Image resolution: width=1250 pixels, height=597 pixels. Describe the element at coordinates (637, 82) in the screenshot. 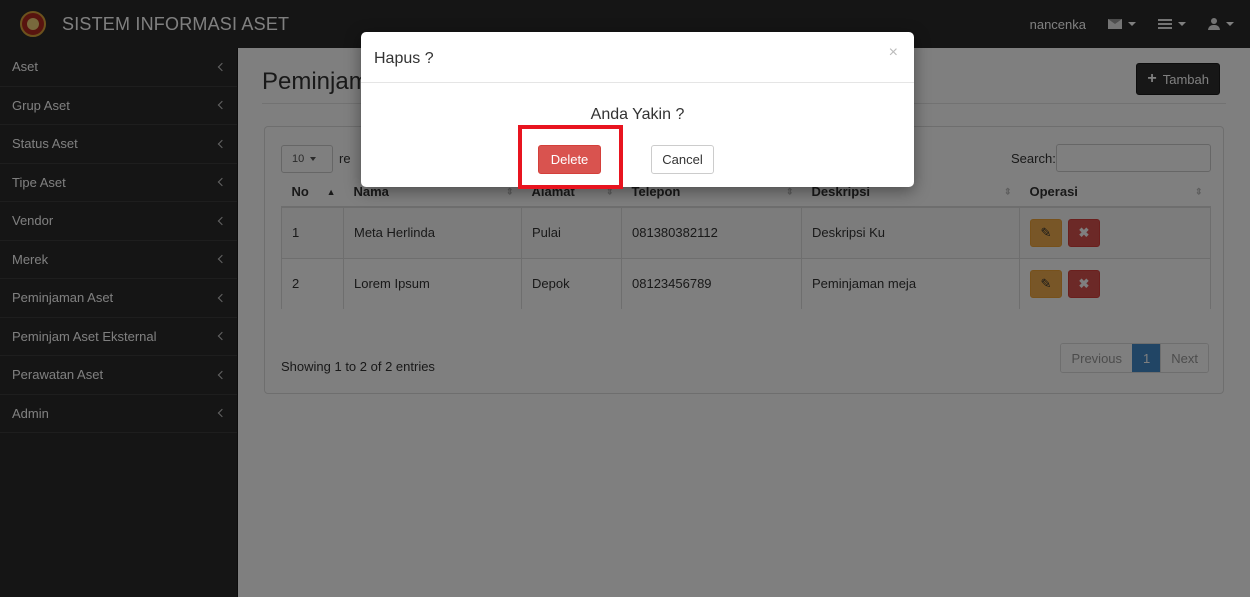

I see `modal-divider` at that location.